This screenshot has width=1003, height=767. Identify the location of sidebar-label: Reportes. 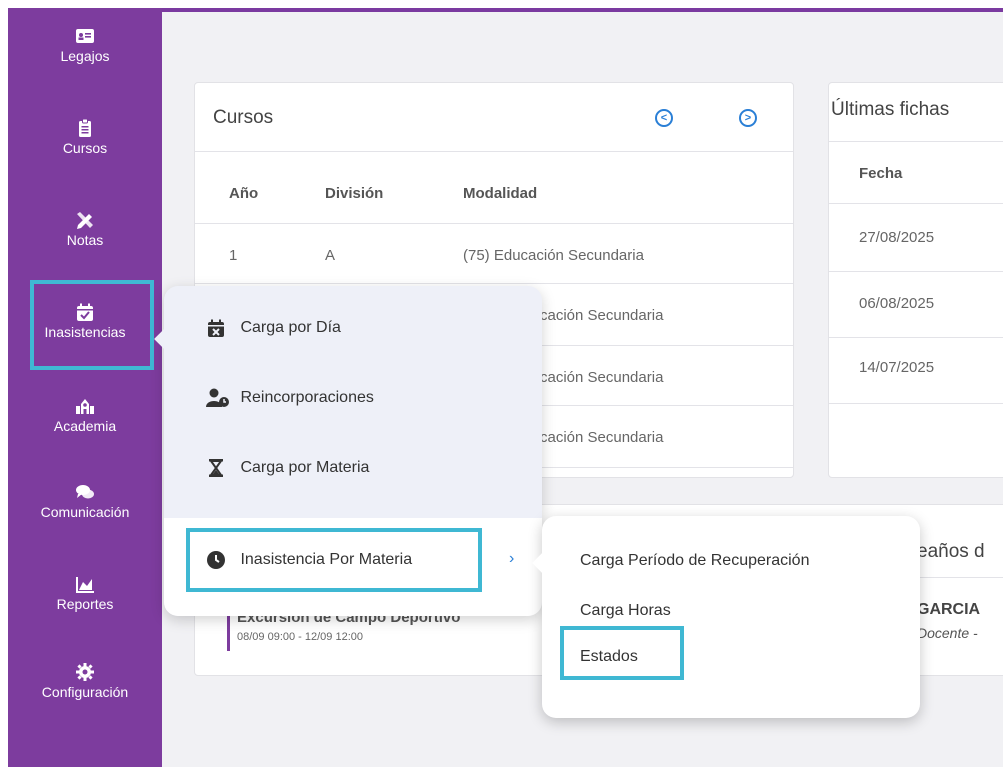
(85, 604).